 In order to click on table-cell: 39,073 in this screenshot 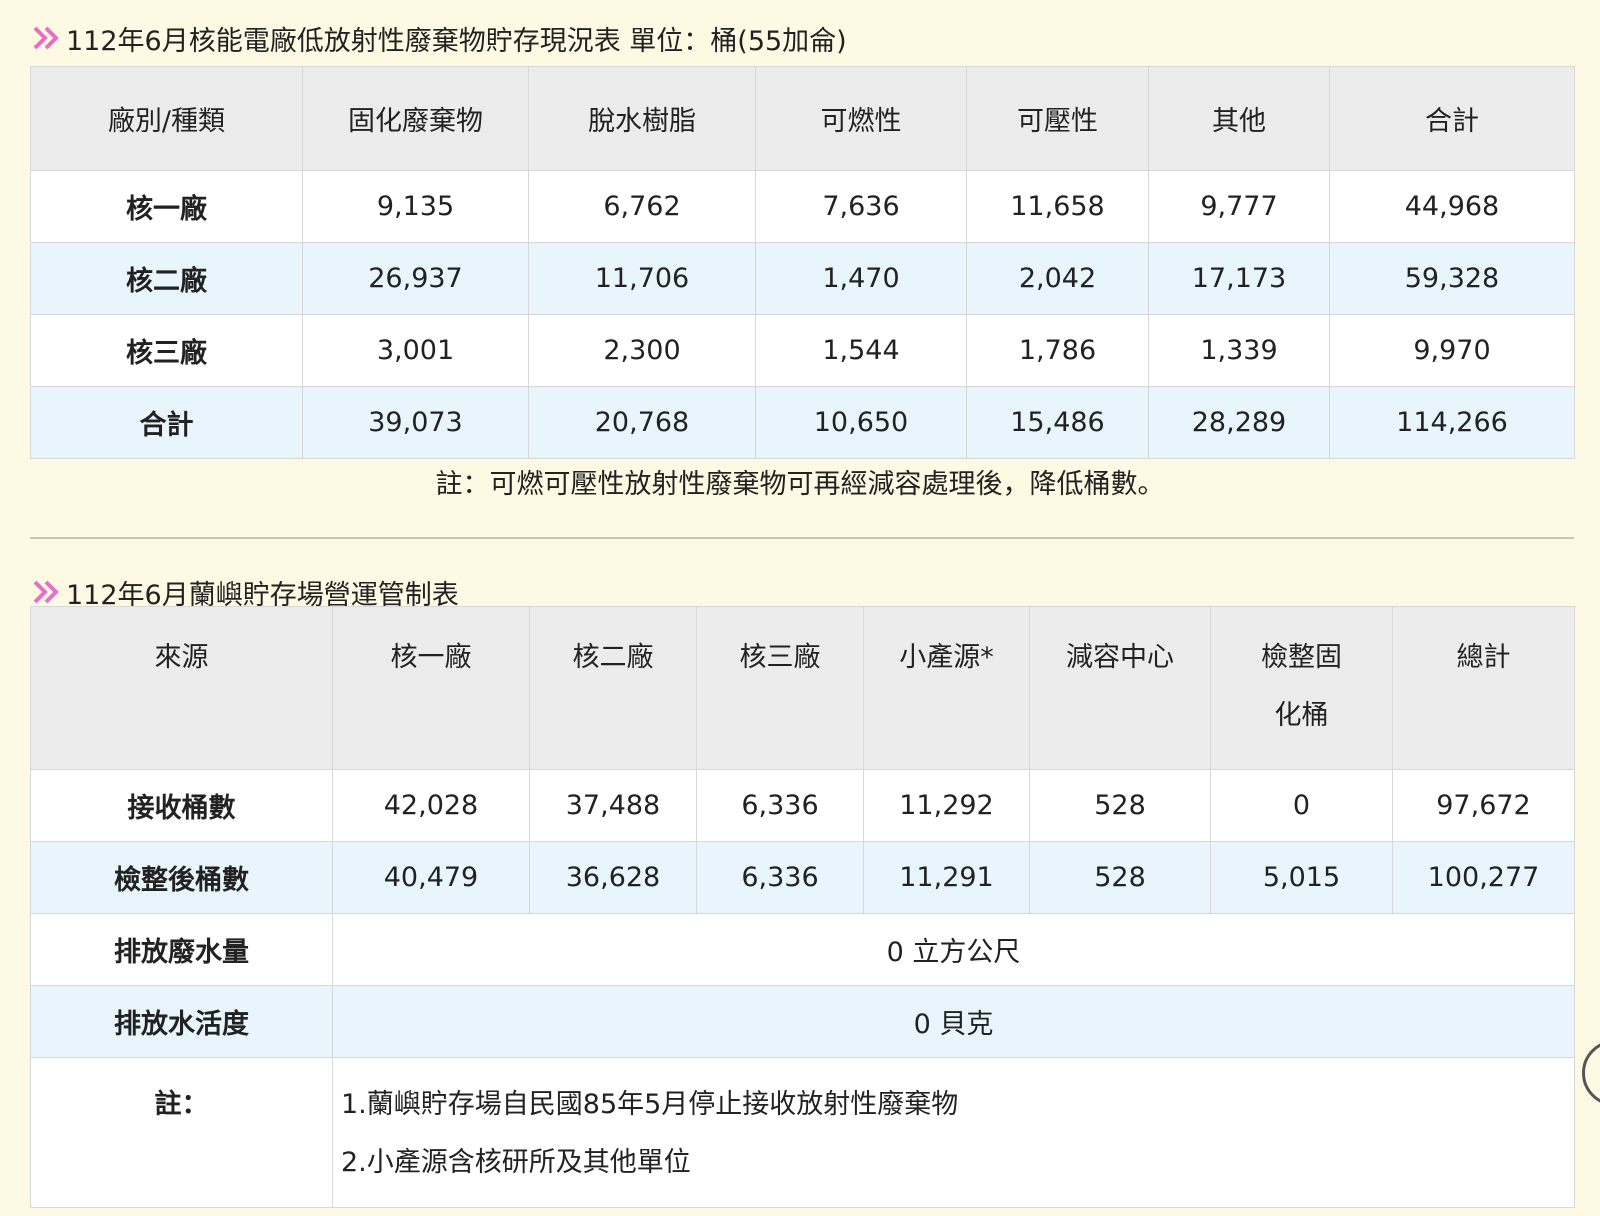, I will do `click(415, 422)`.